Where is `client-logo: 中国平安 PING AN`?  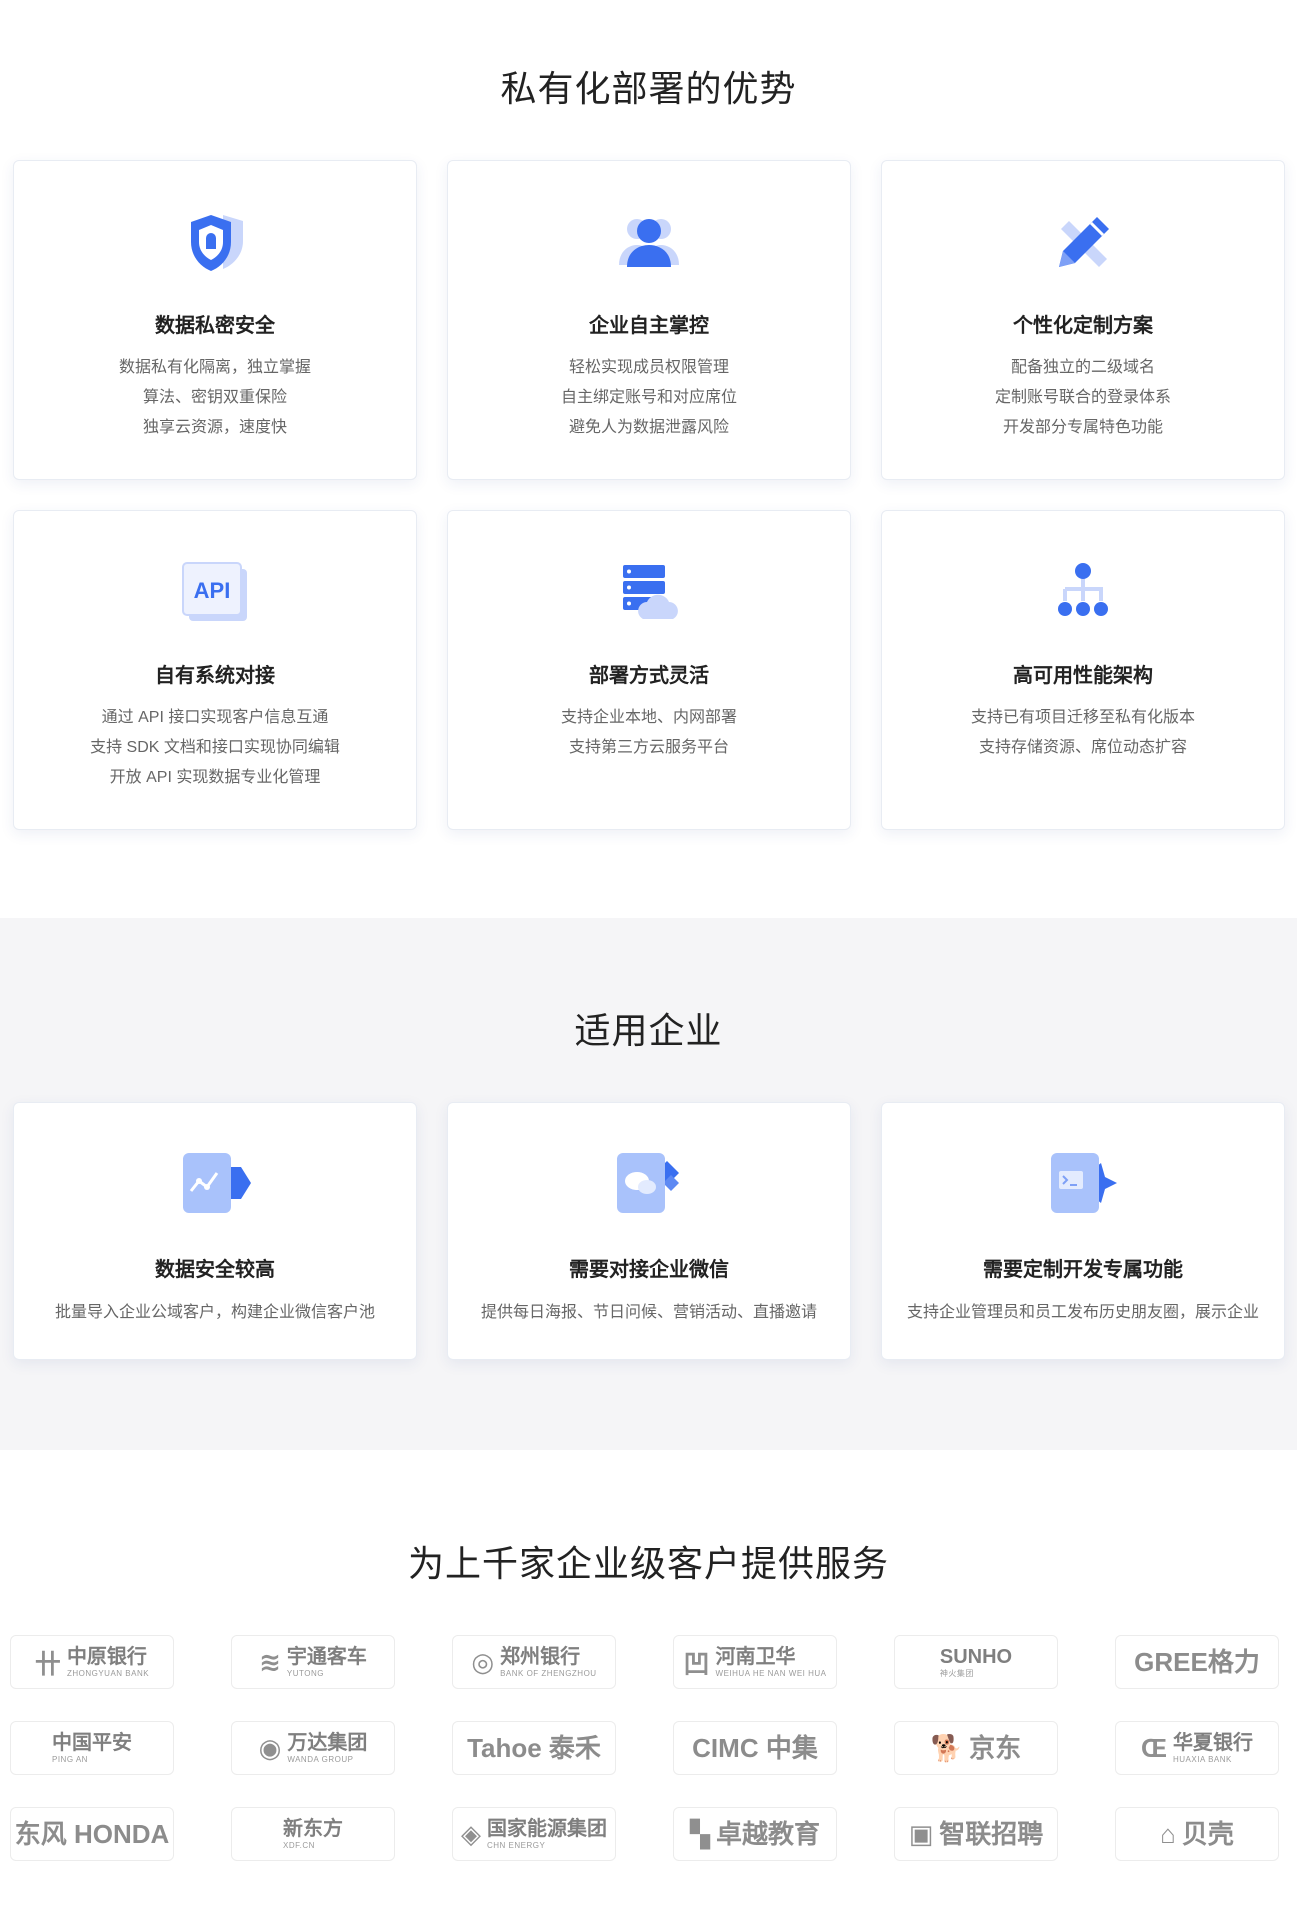
client-logo: 中国平安 PING AN is located at coordinates (92, 1748).